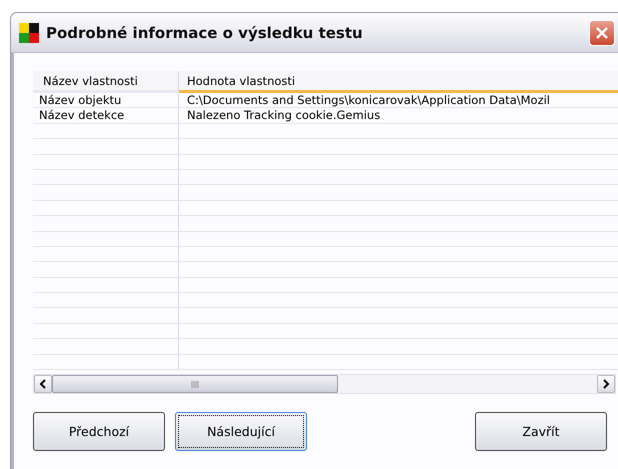 This screenshot has width=618, height=469. Describe the element at coordinates (369, 100) in the screenshot. I see `table-cell-text: C:\Documents and Settings\konicarovak\Application Data\Mozil` at that location.